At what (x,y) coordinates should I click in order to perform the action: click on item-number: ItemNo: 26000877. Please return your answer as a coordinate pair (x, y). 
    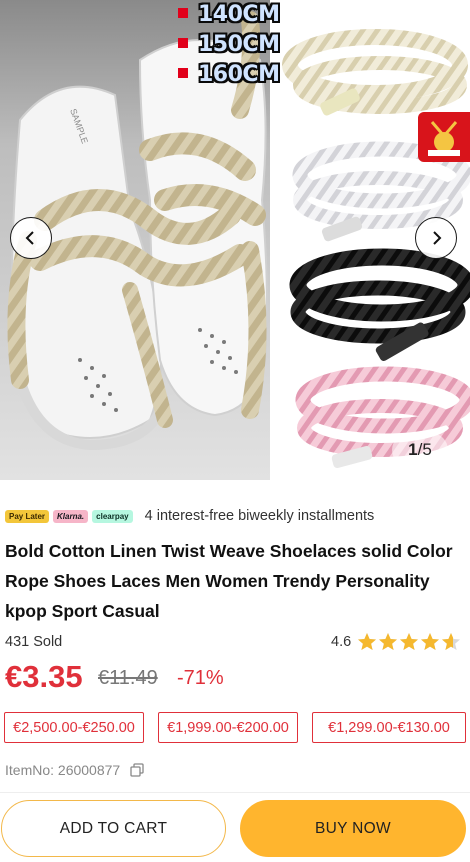
    Looking at the image, I should click on (74, 770).